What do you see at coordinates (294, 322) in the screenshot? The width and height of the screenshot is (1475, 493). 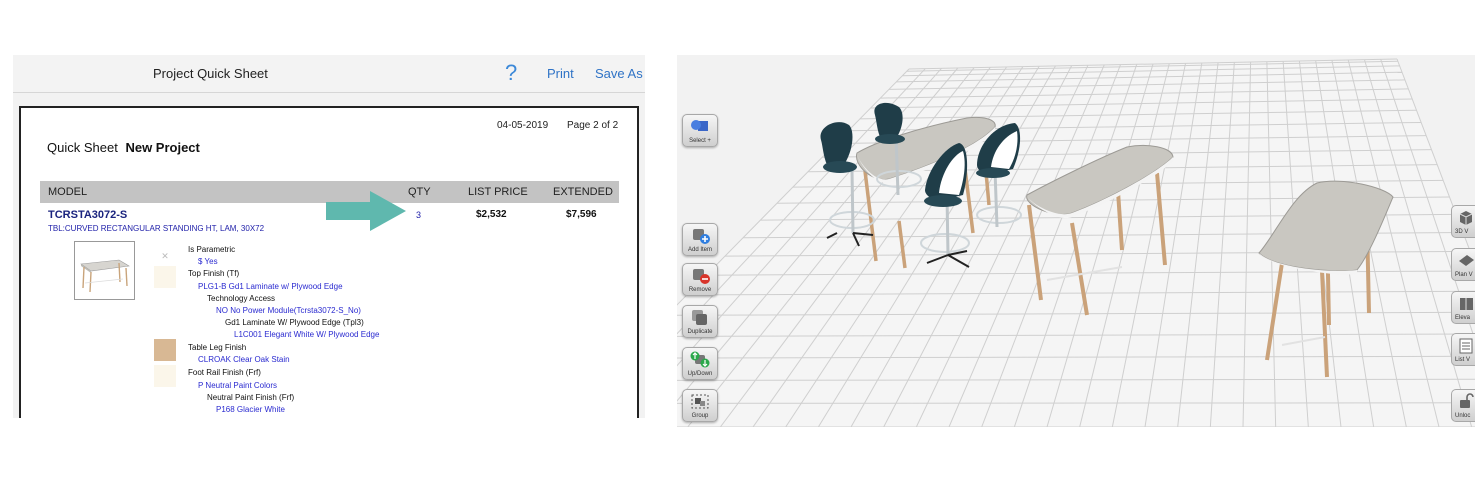 I see `option-label: Gd1 Laminate W/ Plywood Edge (Tpl3)` at bounding box center [294, 322].